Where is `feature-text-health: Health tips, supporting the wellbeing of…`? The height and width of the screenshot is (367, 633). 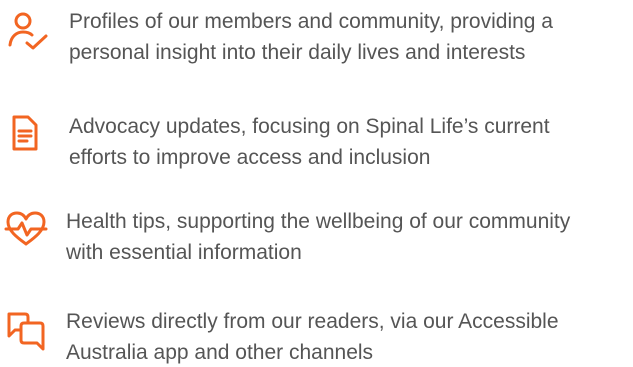 feature-text-health: Health tips, supporting the wellbeing of… is located at coordinates (318, 237).